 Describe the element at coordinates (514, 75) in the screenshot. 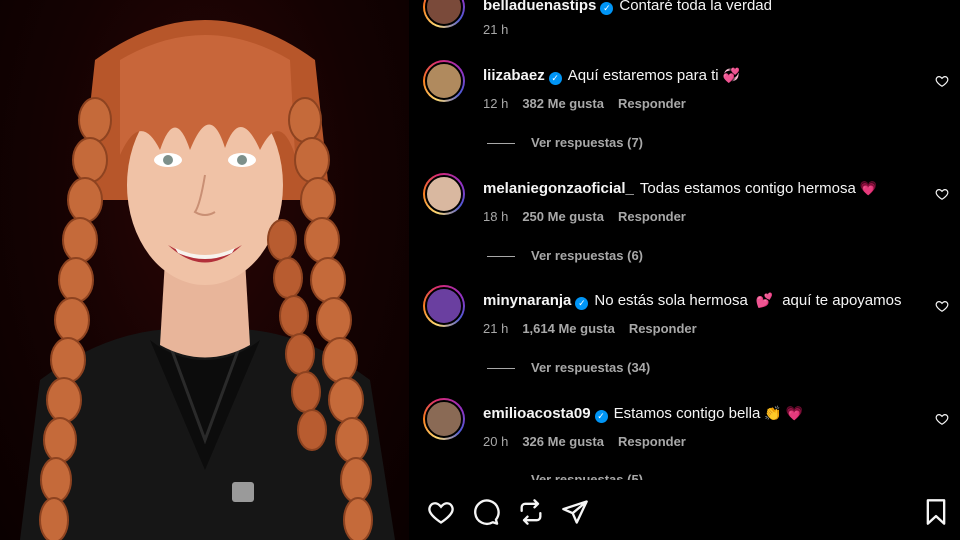

I see `comment-username: liizabaez` at that location.